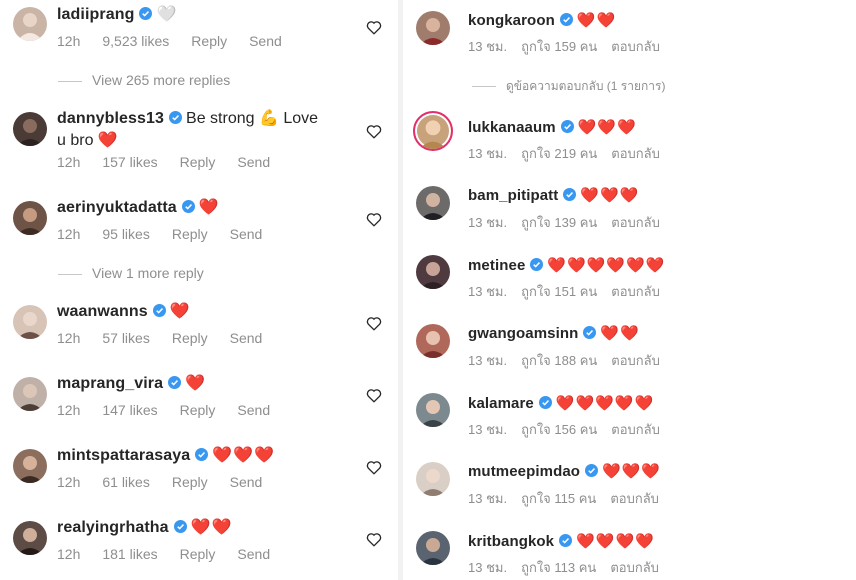 This screenshot has height=580, width=856. Describe the element at coordinates (129, 162) in the screenshot. I see `like-count: 157 likes` at that location.